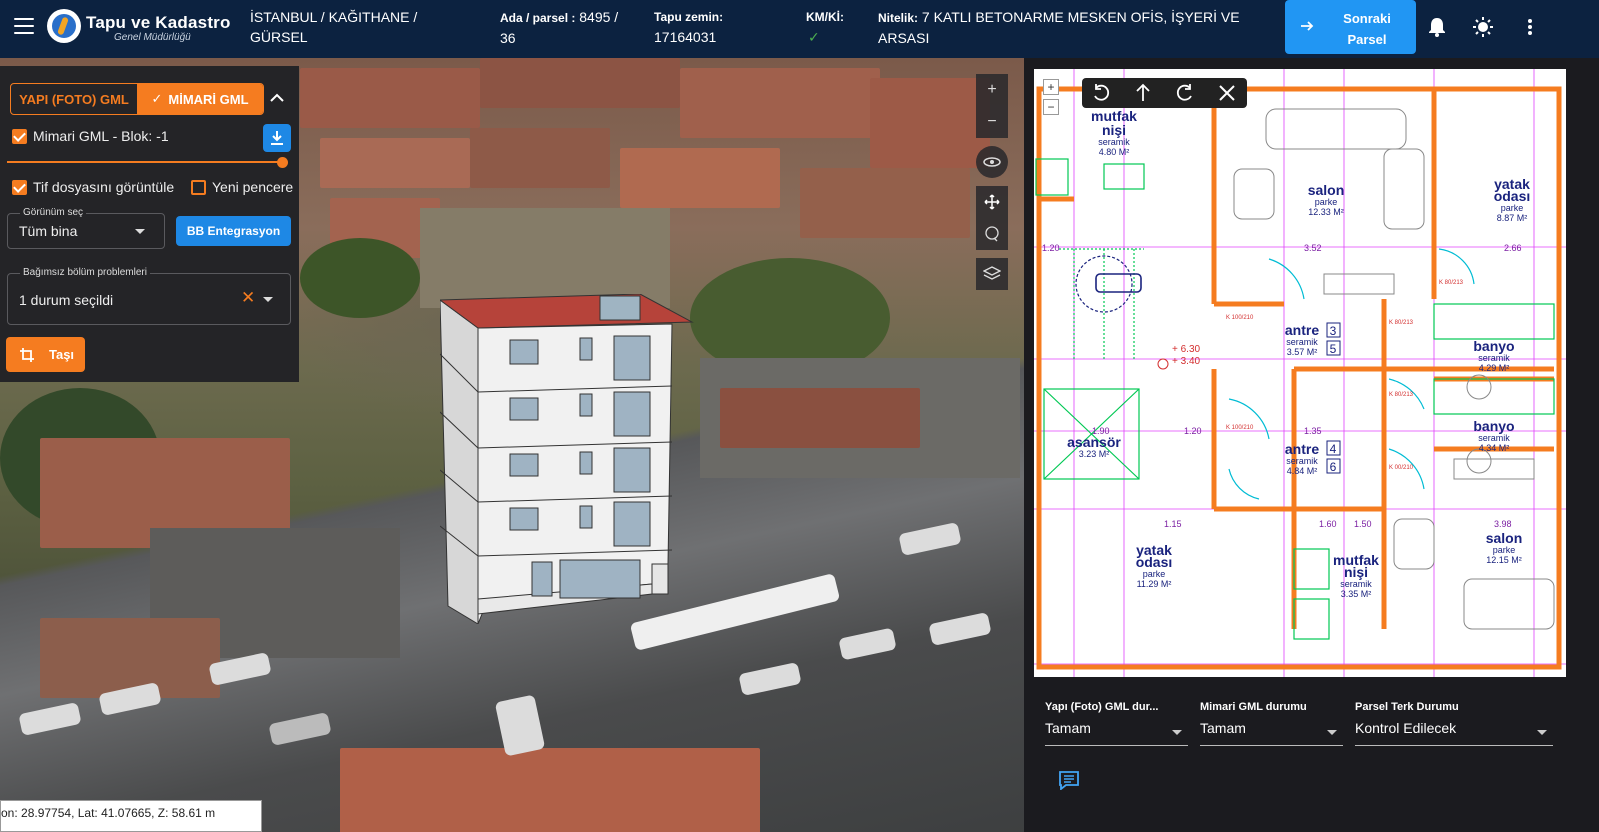 The height and width of the screenshot is (832, 1599). I want to click on svg-text: 3.35 M², so click(1356, 594).